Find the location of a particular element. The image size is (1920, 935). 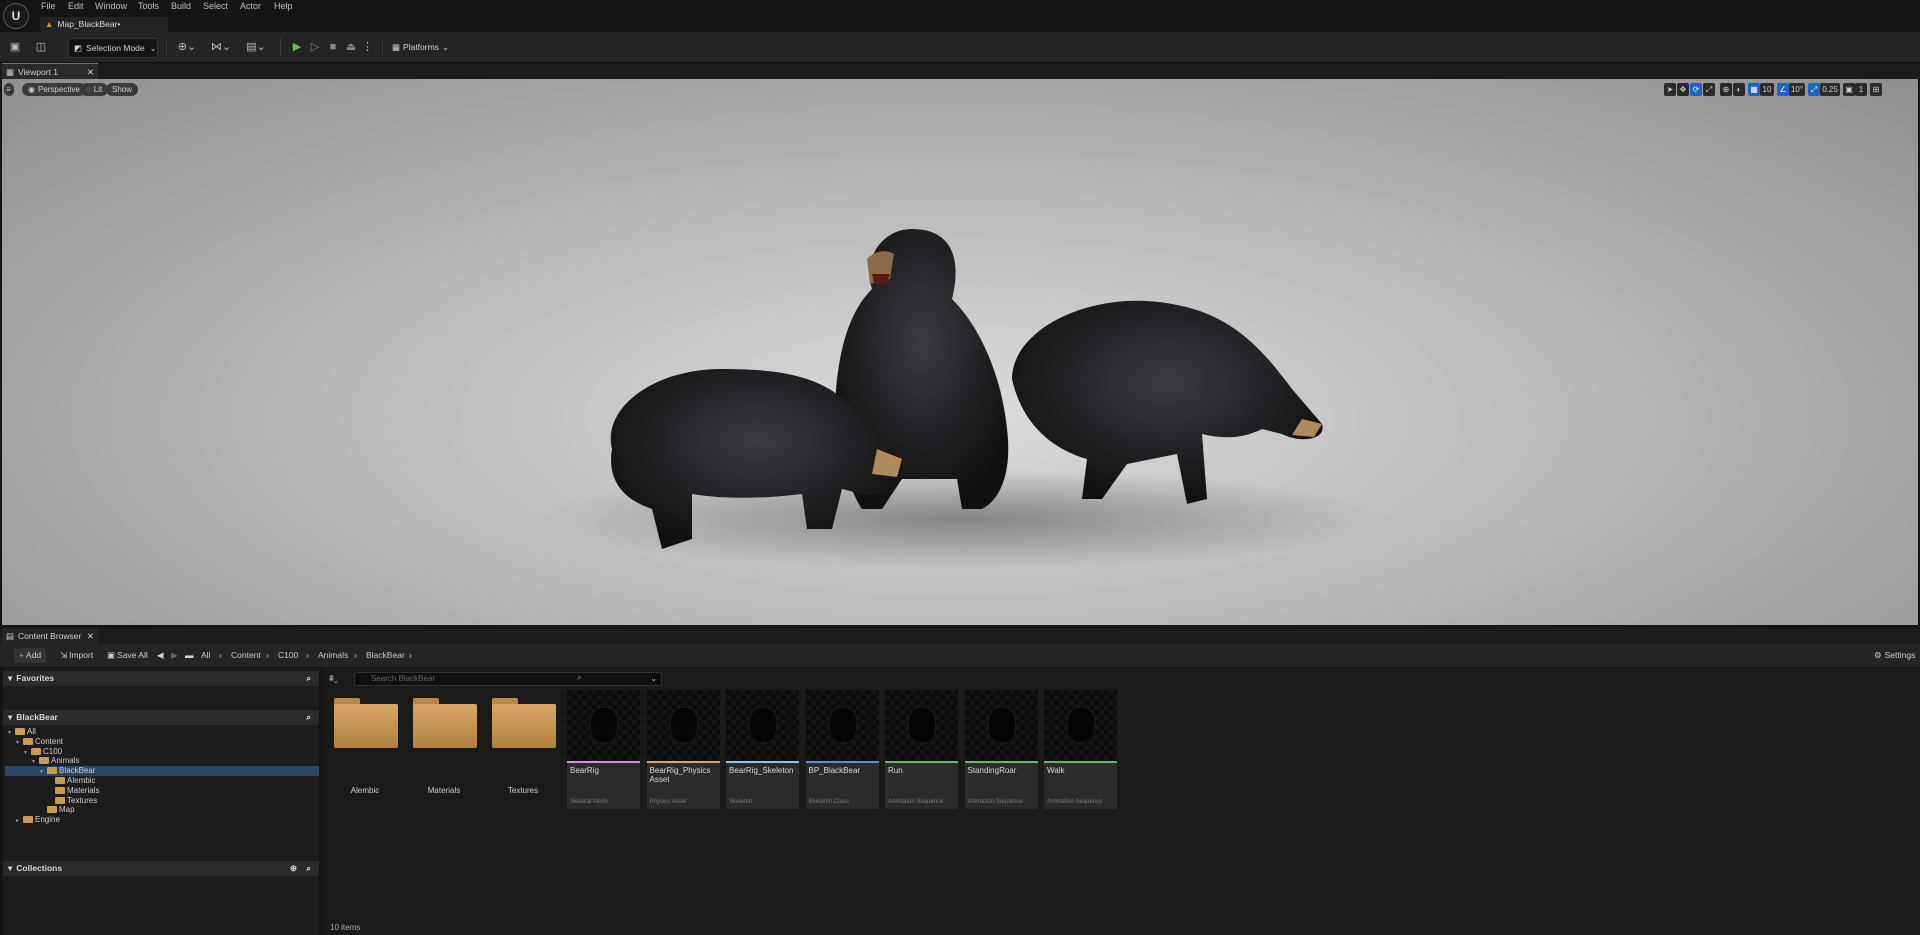

breadcrumb-content: Content is located at coordinates (246, 655).